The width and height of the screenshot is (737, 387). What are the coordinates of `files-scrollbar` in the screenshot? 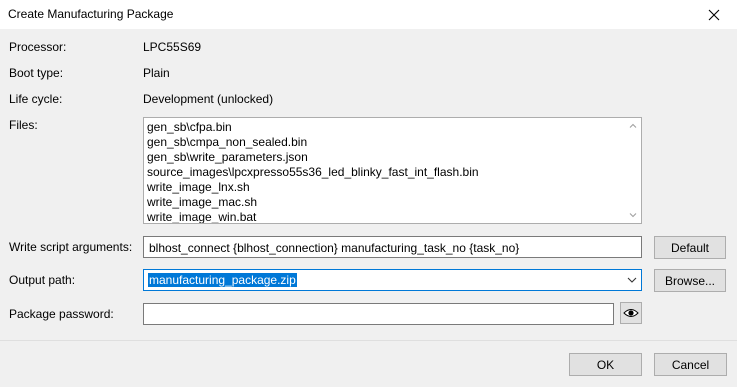 It's located at (633, 170).